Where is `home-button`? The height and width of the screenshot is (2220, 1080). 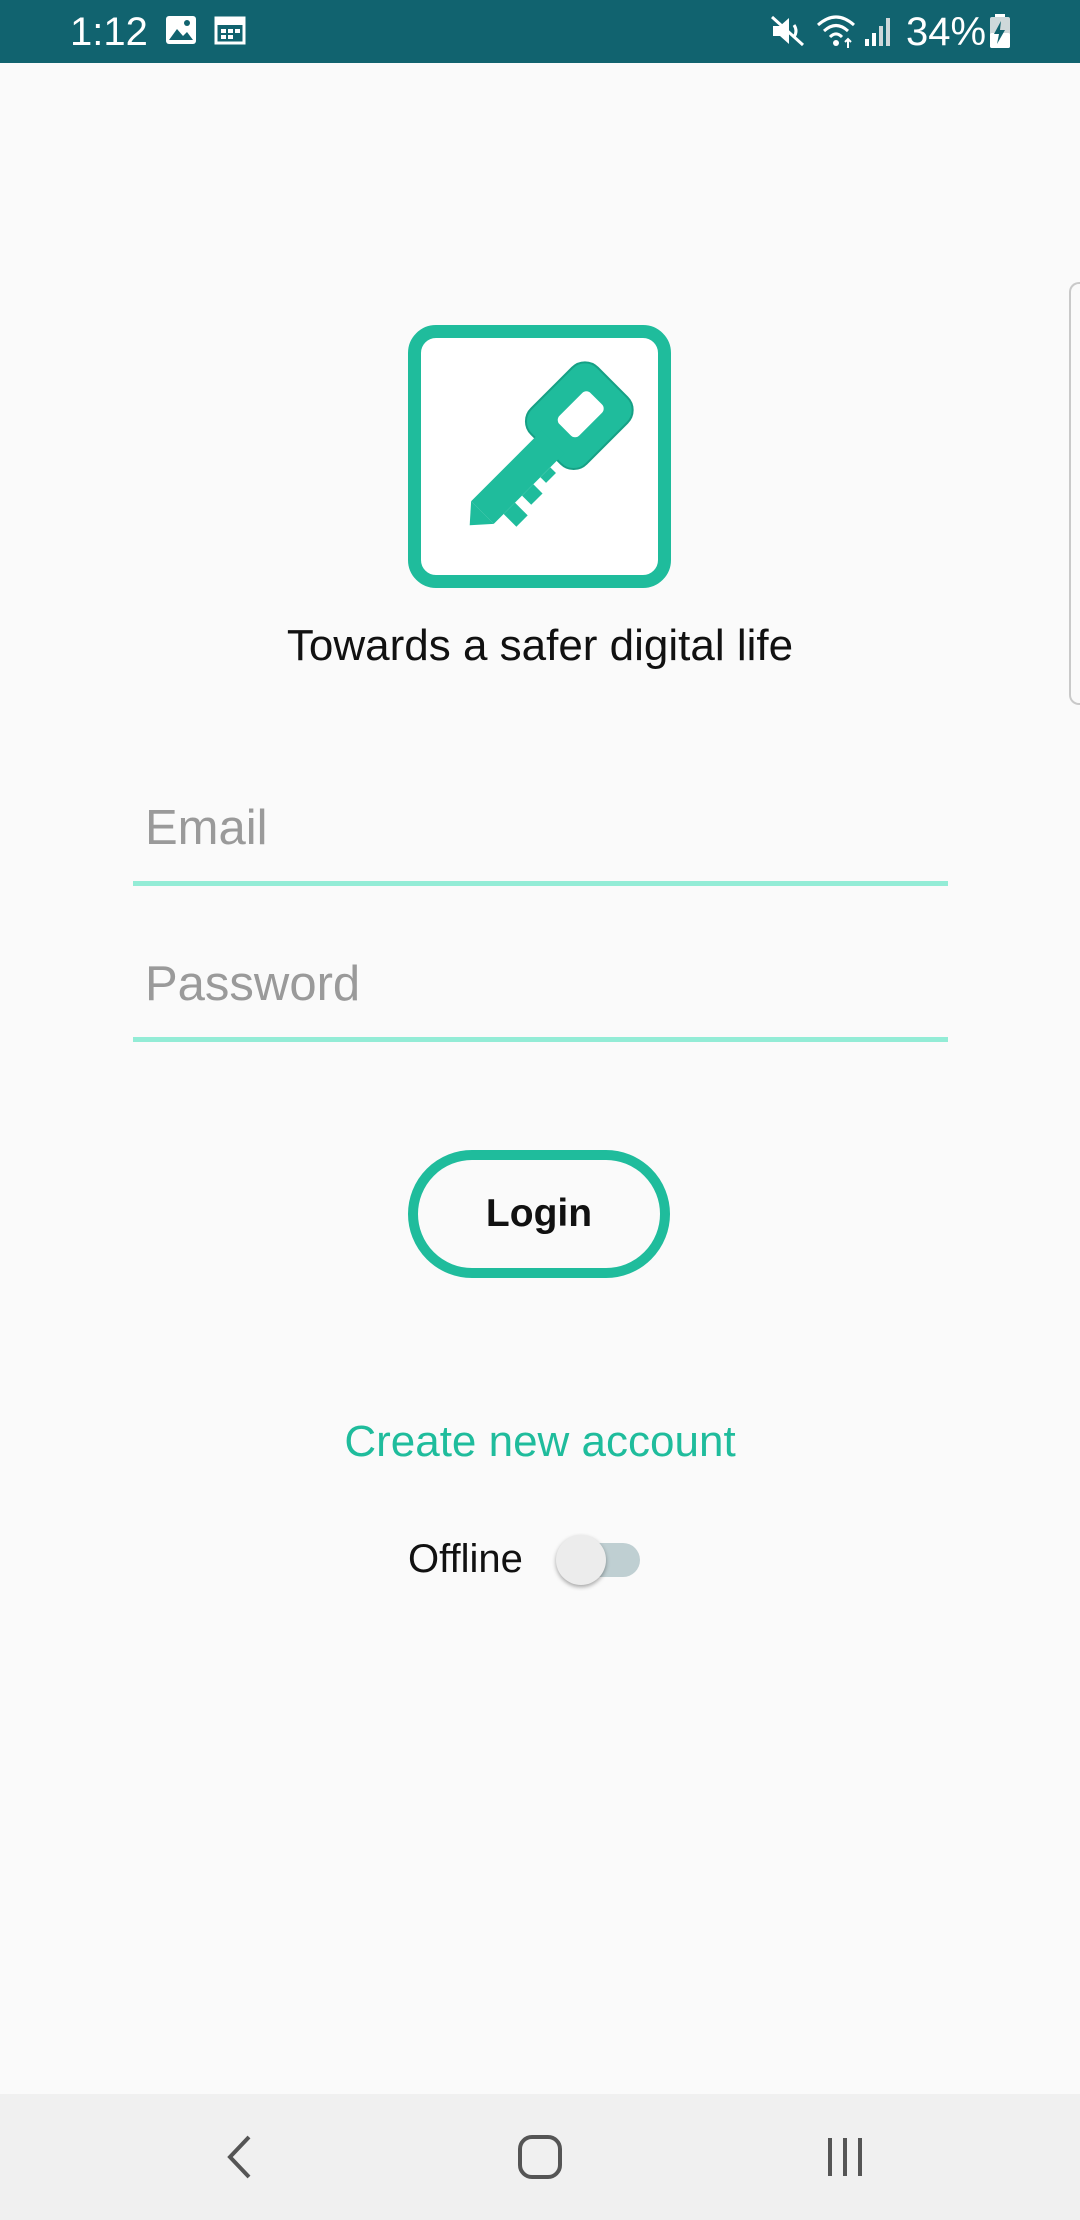
home-button is located at coordinates (540, 2157).